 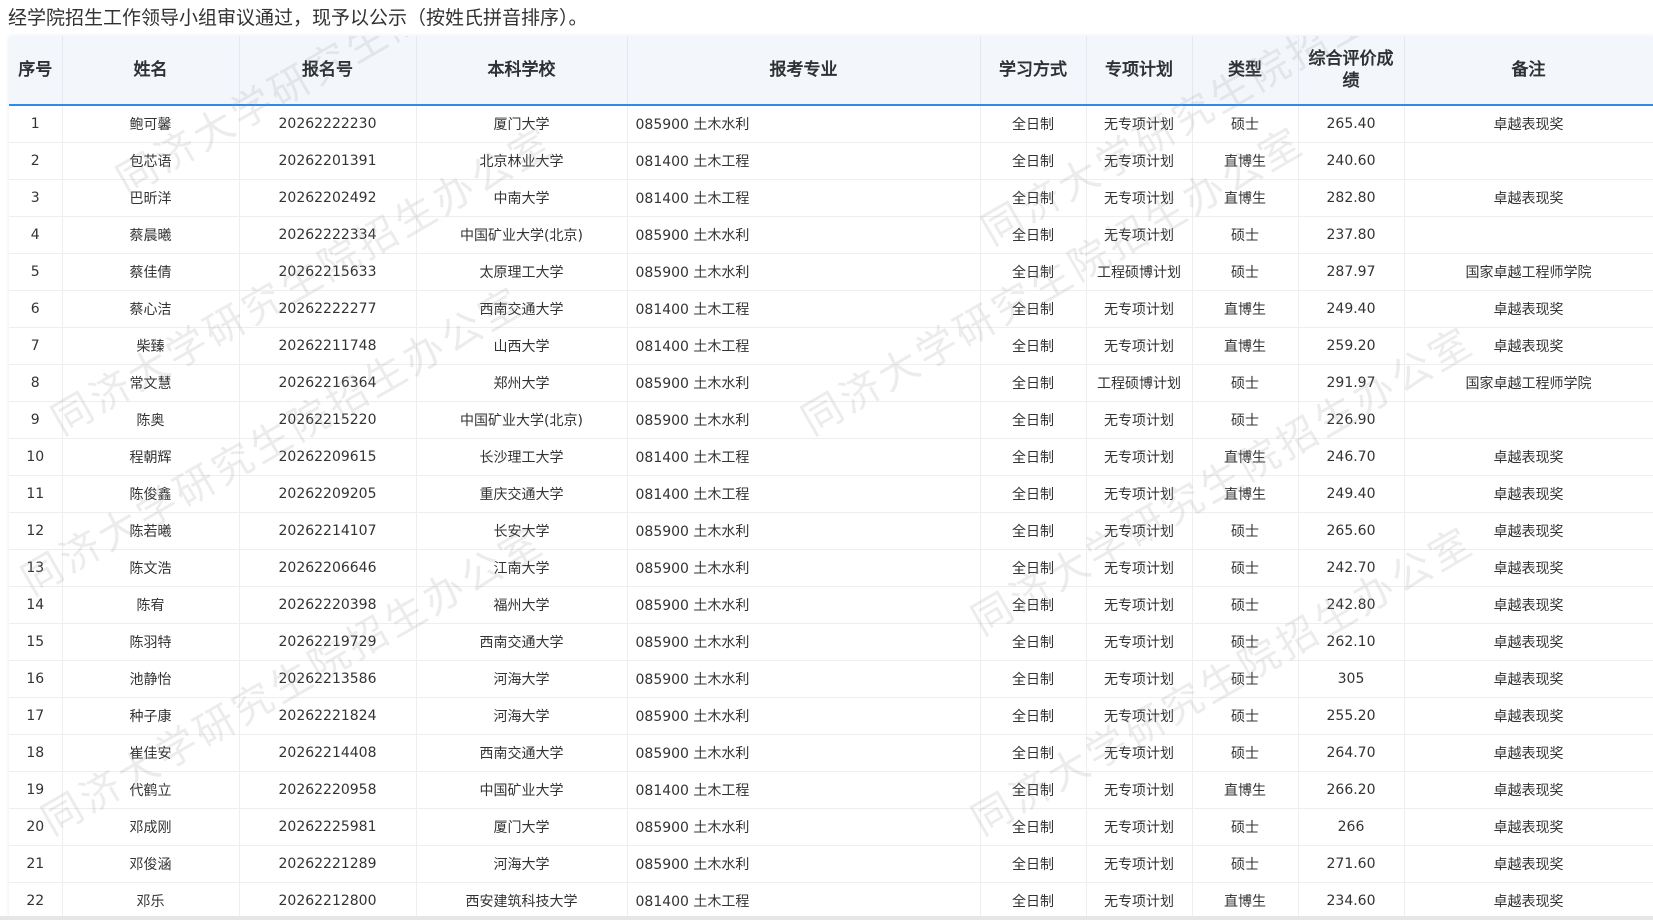 I want to click on cell-remark, so click(x=1528, y=235).